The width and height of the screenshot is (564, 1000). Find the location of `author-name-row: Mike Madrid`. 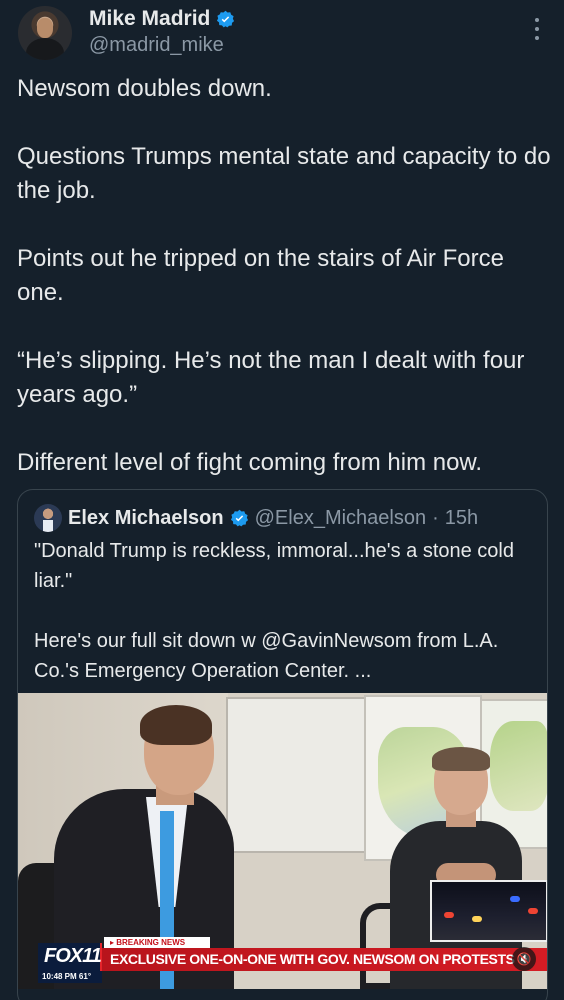

author-name-row: Mike Madrid is located at coordinates (162, 19).